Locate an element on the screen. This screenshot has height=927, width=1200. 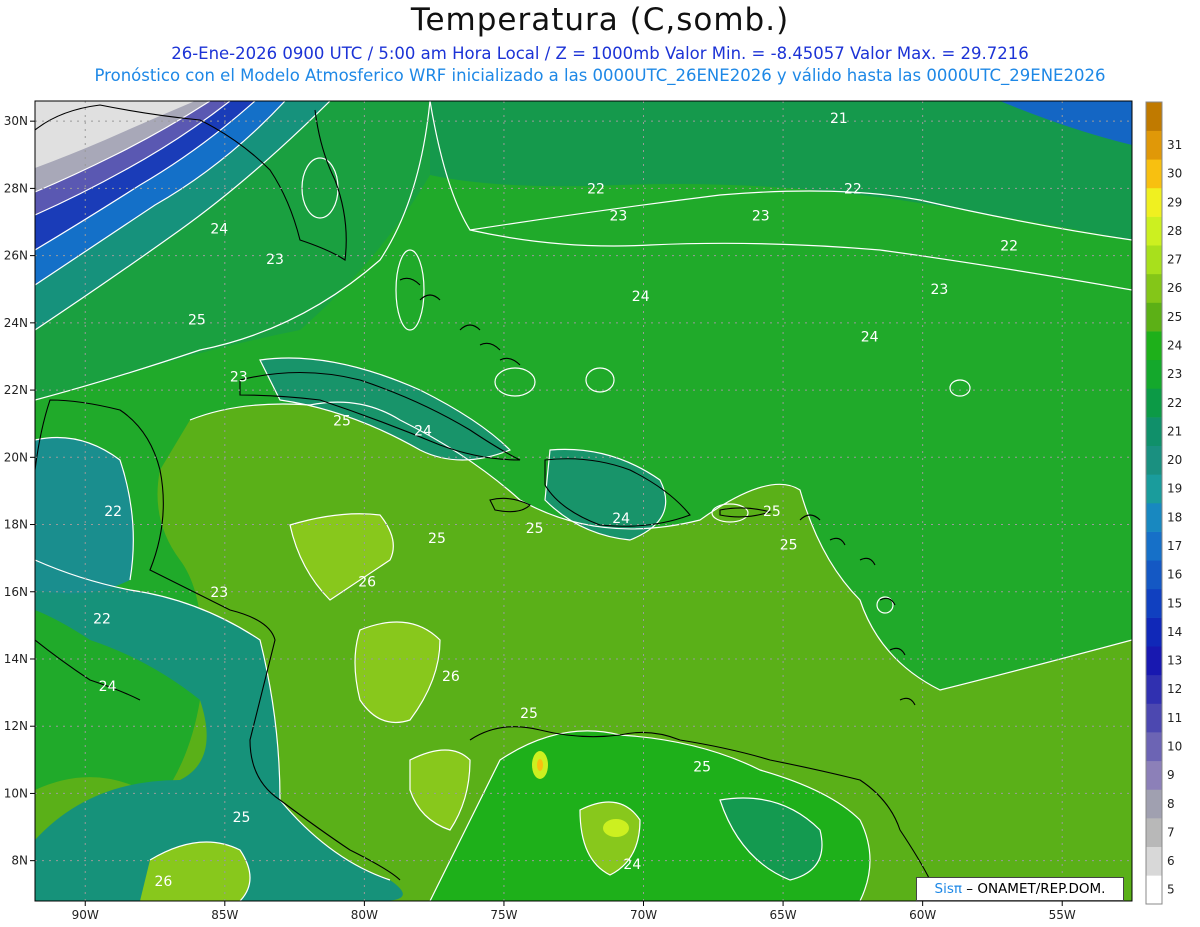
colorbar-label: 16 is located at coordinates (1174, 575).